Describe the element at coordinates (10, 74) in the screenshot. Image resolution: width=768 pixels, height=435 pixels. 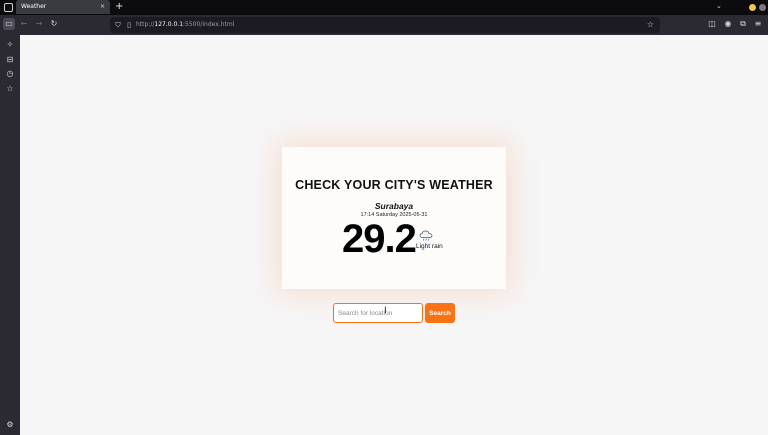
I see `history-icon: ◷` at that location.